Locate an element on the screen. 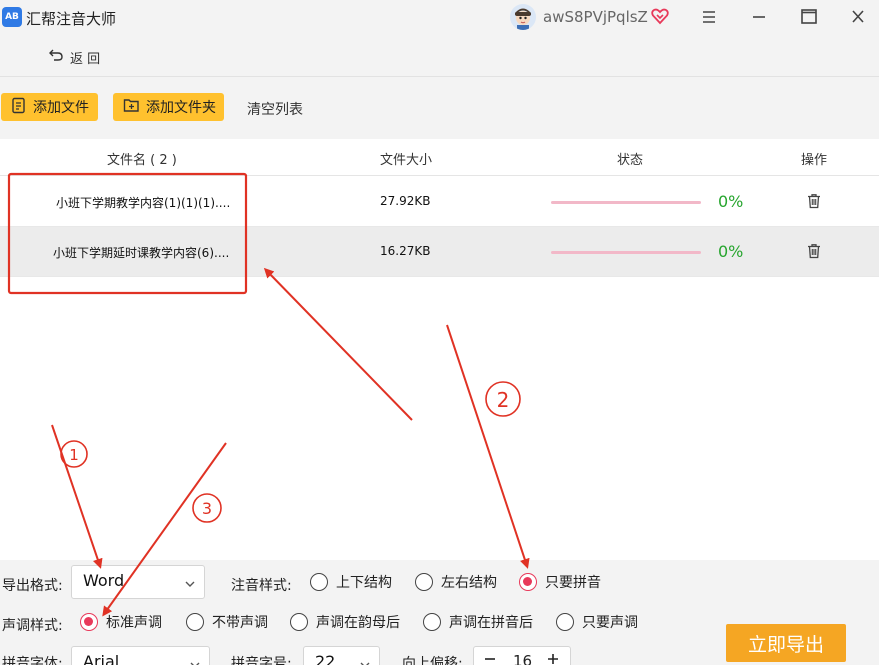 The height and width of the screenshot is (665, 879). offset-value: 16 is located at coordinates (522, 658).